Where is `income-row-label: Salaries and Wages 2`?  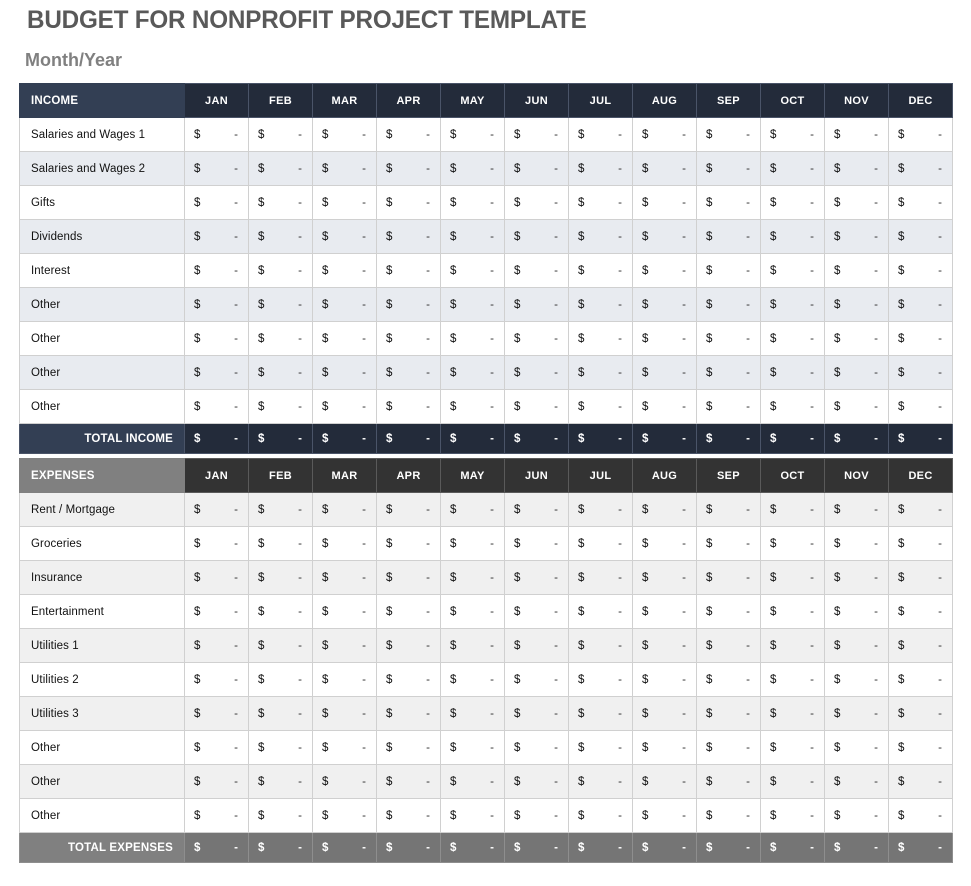 income-row-label: Salaries and Wages 2 is located at coordinates (102, 168).